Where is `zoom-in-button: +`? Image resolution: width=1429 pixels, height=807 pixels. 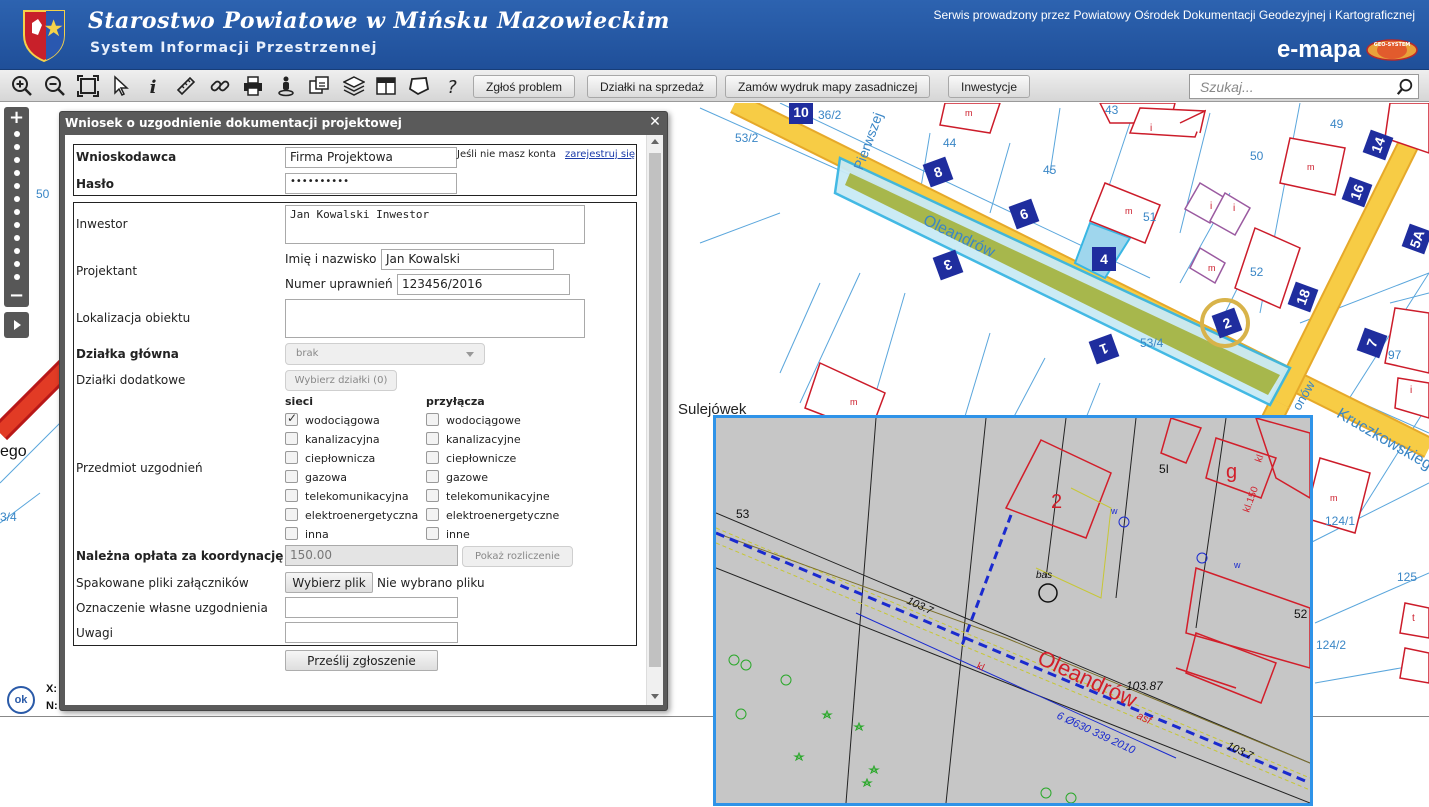
zoom-in-button: + is located at coordinates (16, 117).